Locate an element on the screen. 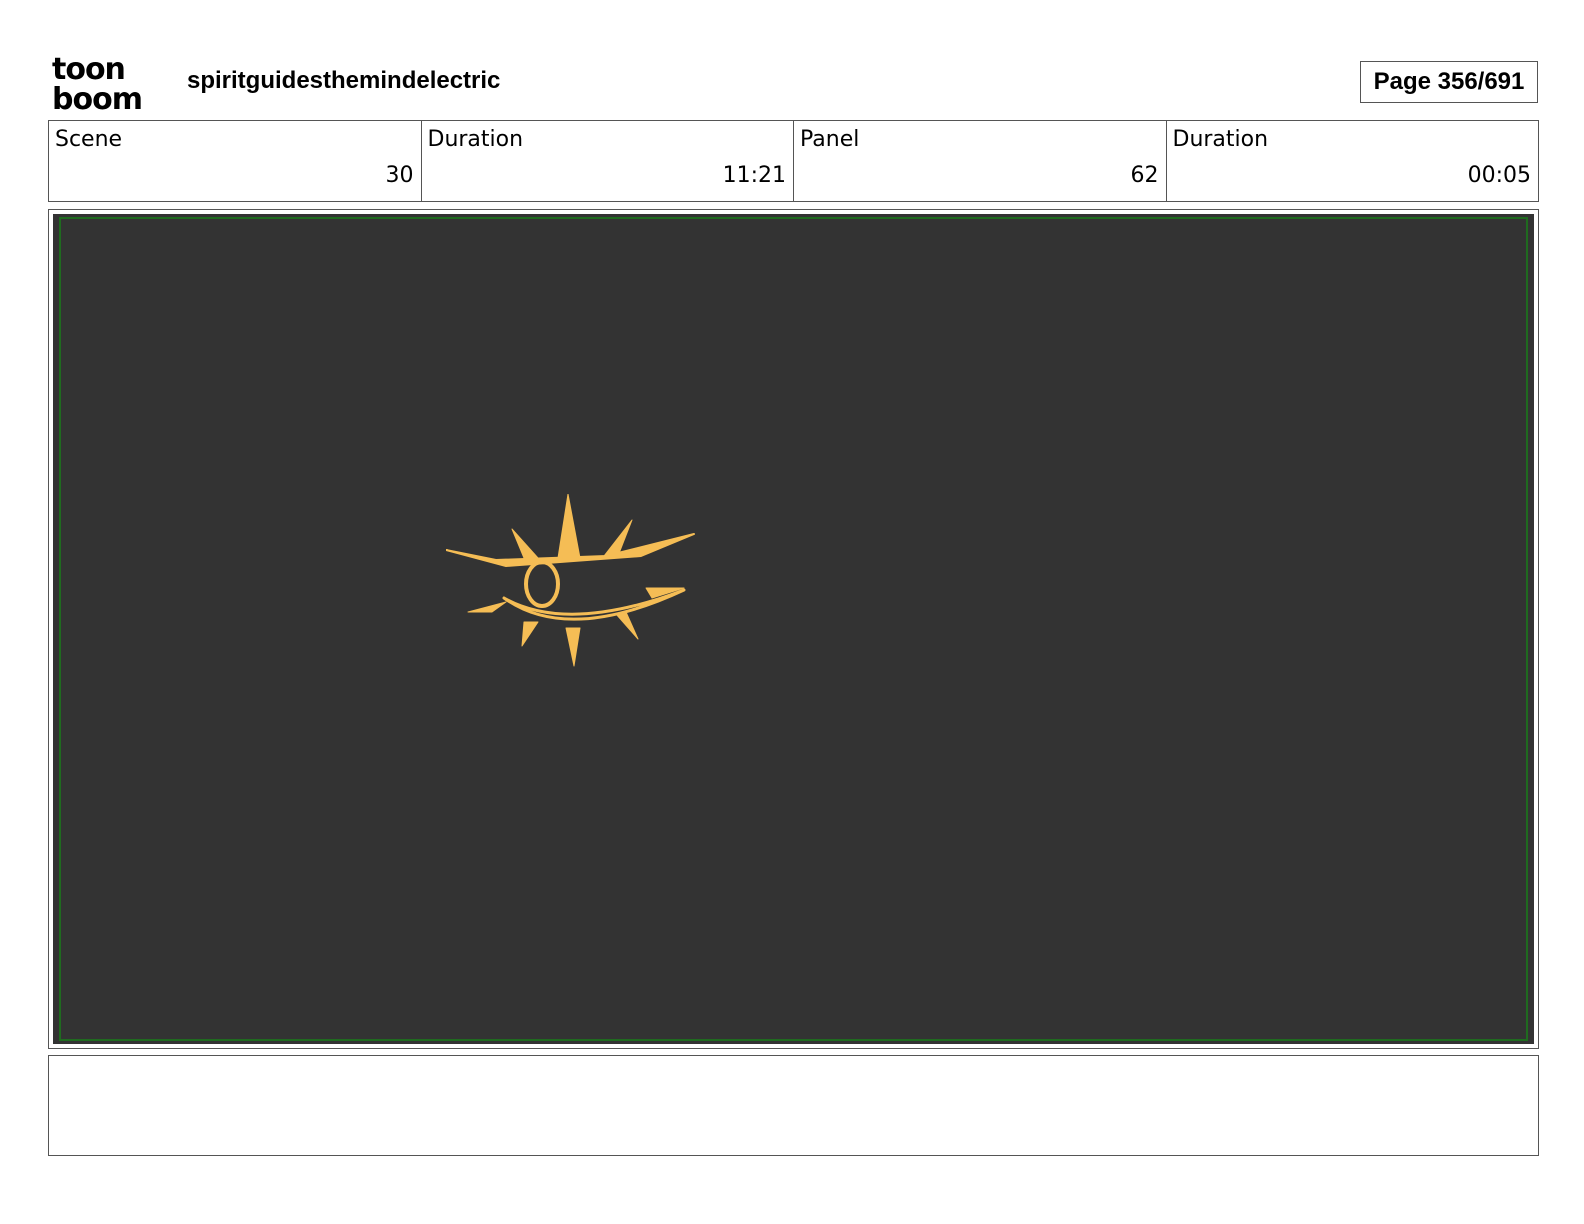  scene-duration-cell: Duration 11:21 is located at coordinates (607, 161).